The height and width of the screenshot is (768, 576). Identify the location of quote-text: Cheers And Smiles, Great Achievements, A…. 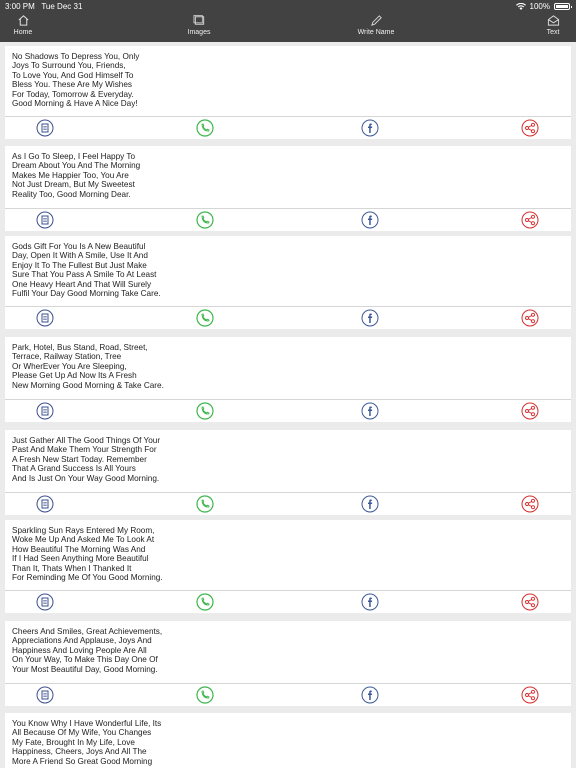
(87, 650).